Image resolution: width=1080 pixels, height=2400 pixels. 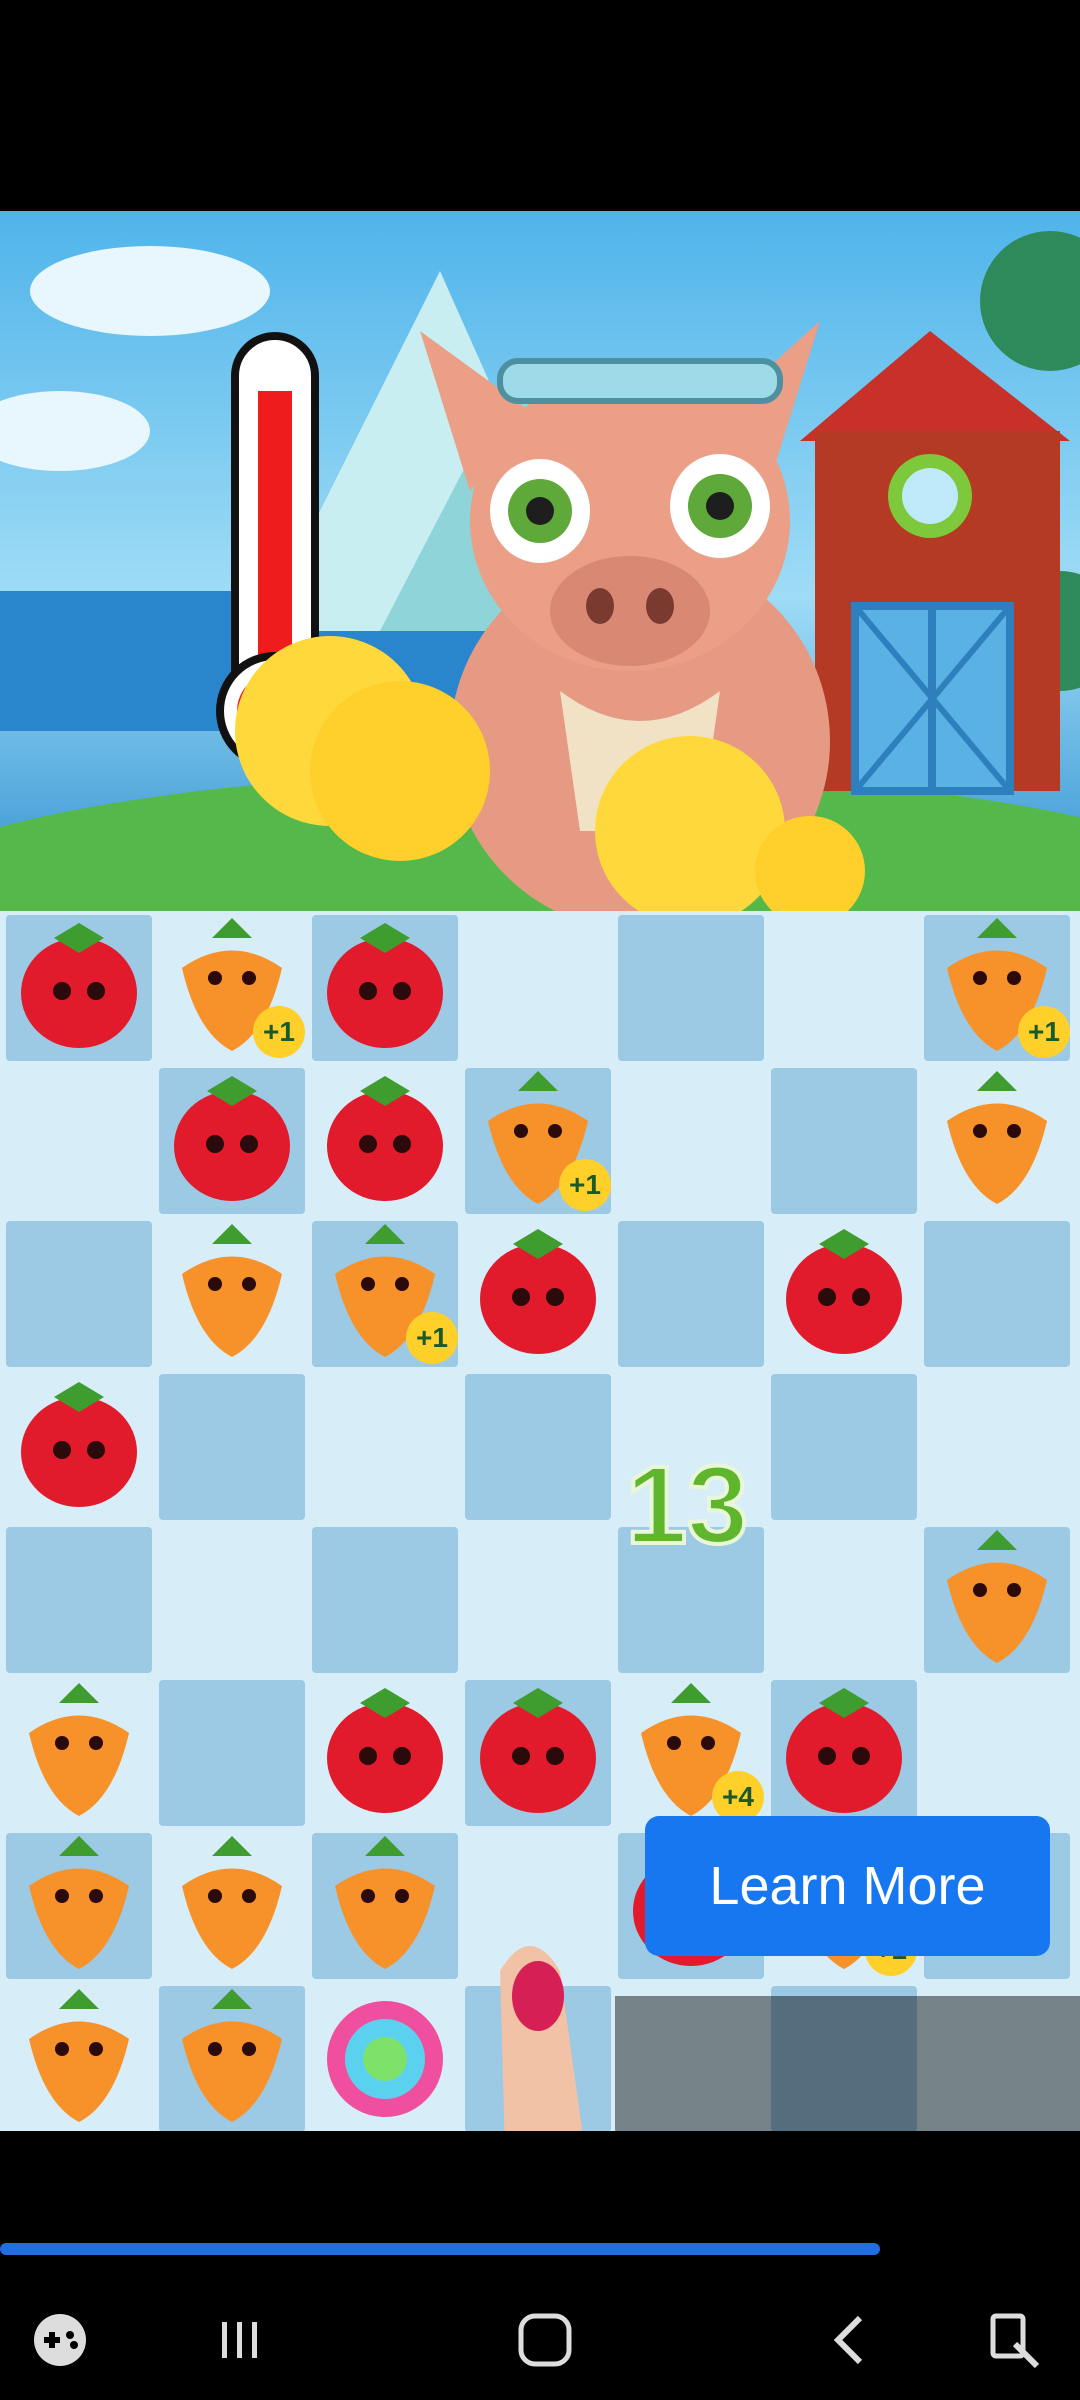 What do you see at coordinates (440, 2249) in the screenshot?
I see `video-progress-fill` at bounding box center [440, 2249].